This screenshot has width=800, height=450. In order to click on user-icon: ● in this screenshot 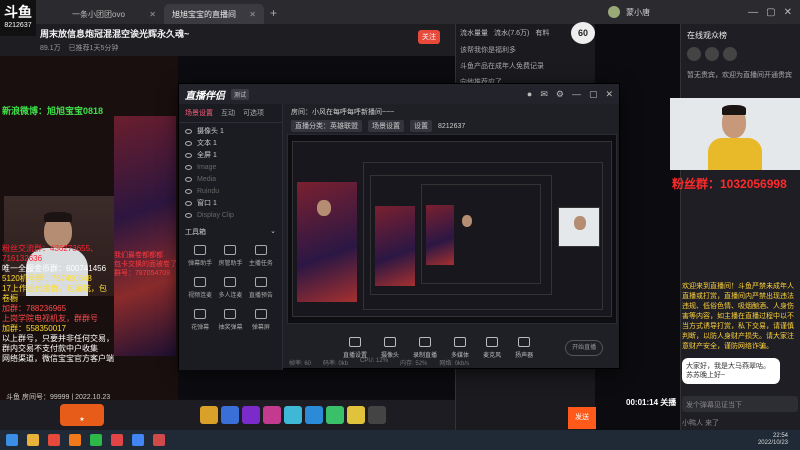, I will do `click(529, 94)`.